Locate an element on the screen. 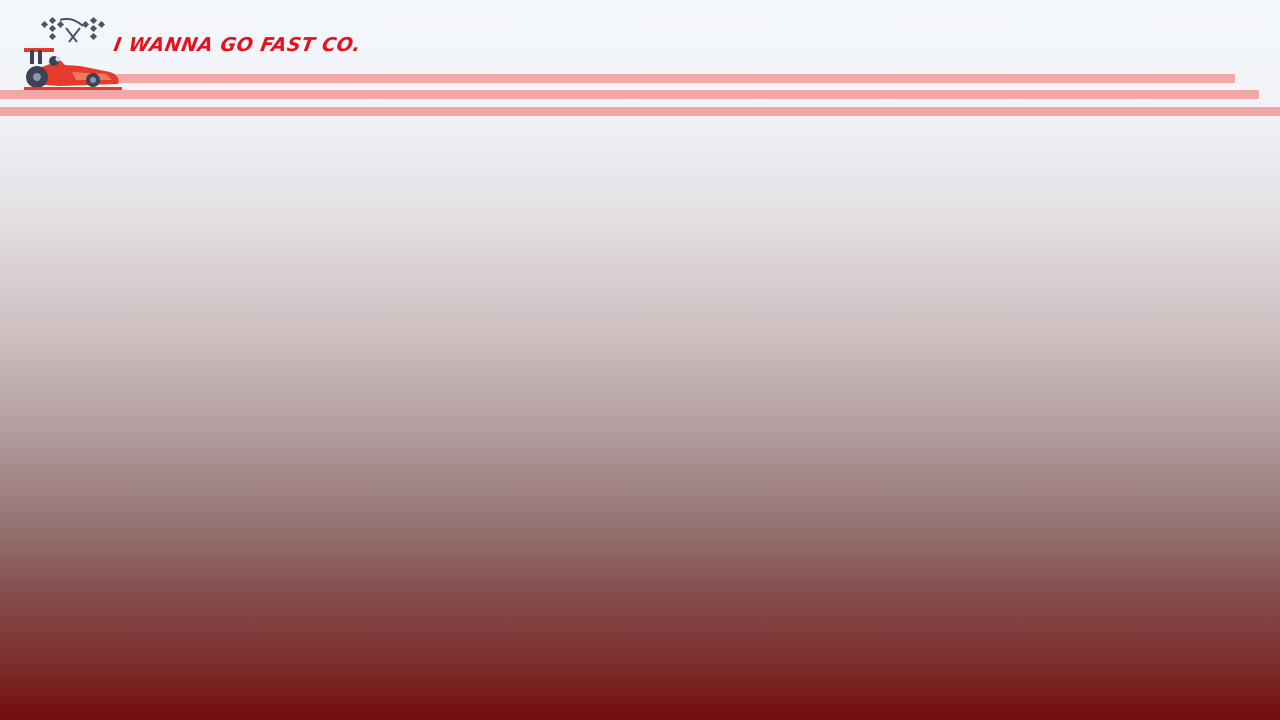 The height and width of the screenshot is (720, 1280). home-logo-link: I WANNA GO FAST CO. is located at coordinates (192, 54).